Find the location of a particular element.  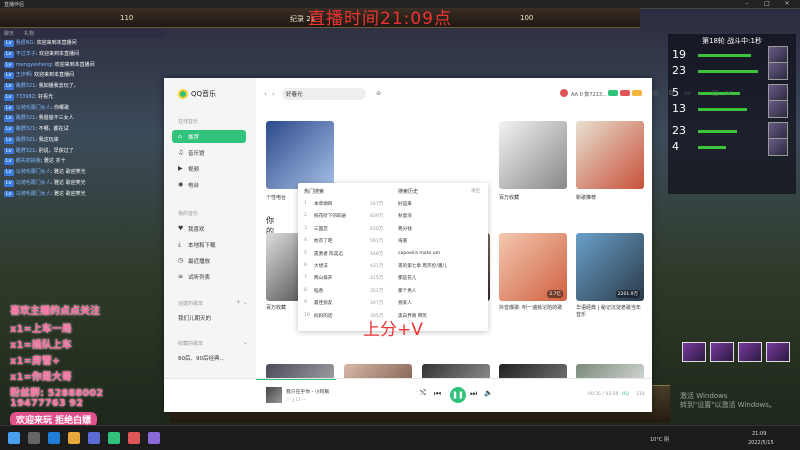

qq-music-taskbar-icon is located at coordinates (114, 438).